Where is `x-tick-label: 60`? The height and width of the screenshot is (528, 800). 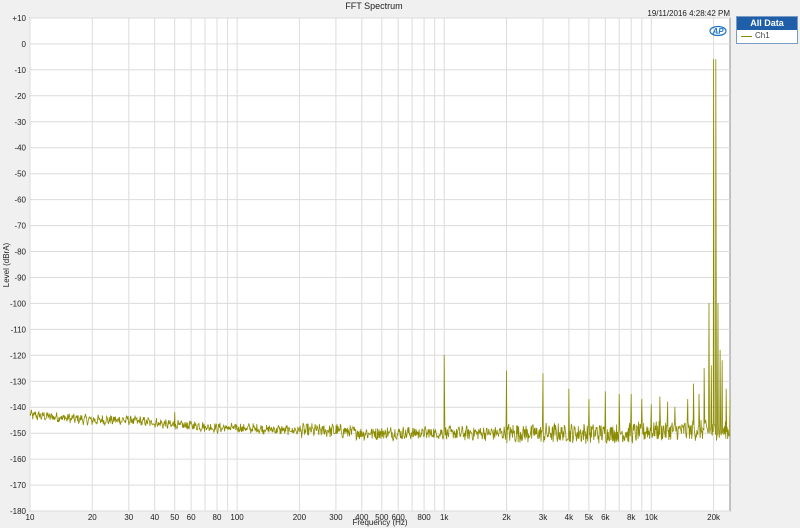 x-tick-label: 60 is located at coordinates (191, 517).